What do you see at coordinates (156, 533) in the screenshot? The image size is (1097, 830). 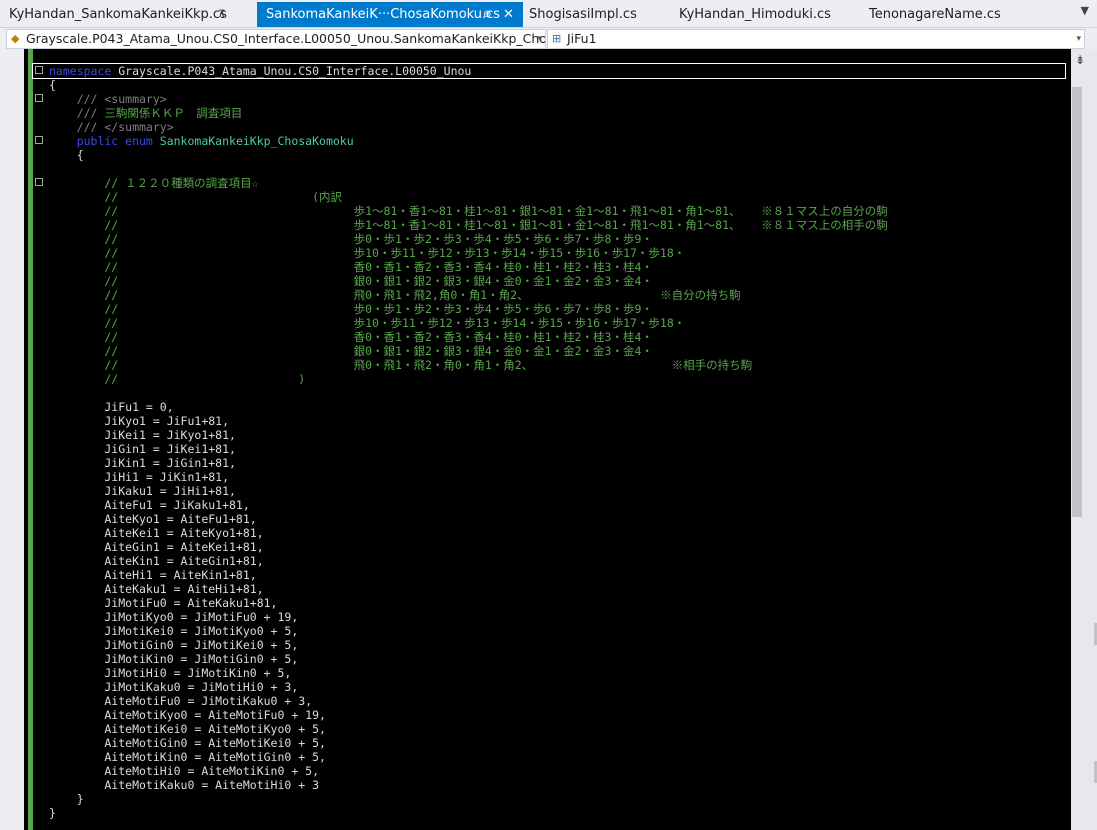 I see `code-token: AiteKei1 = AiteKyo1+81,` at bounding box center [156, 533].